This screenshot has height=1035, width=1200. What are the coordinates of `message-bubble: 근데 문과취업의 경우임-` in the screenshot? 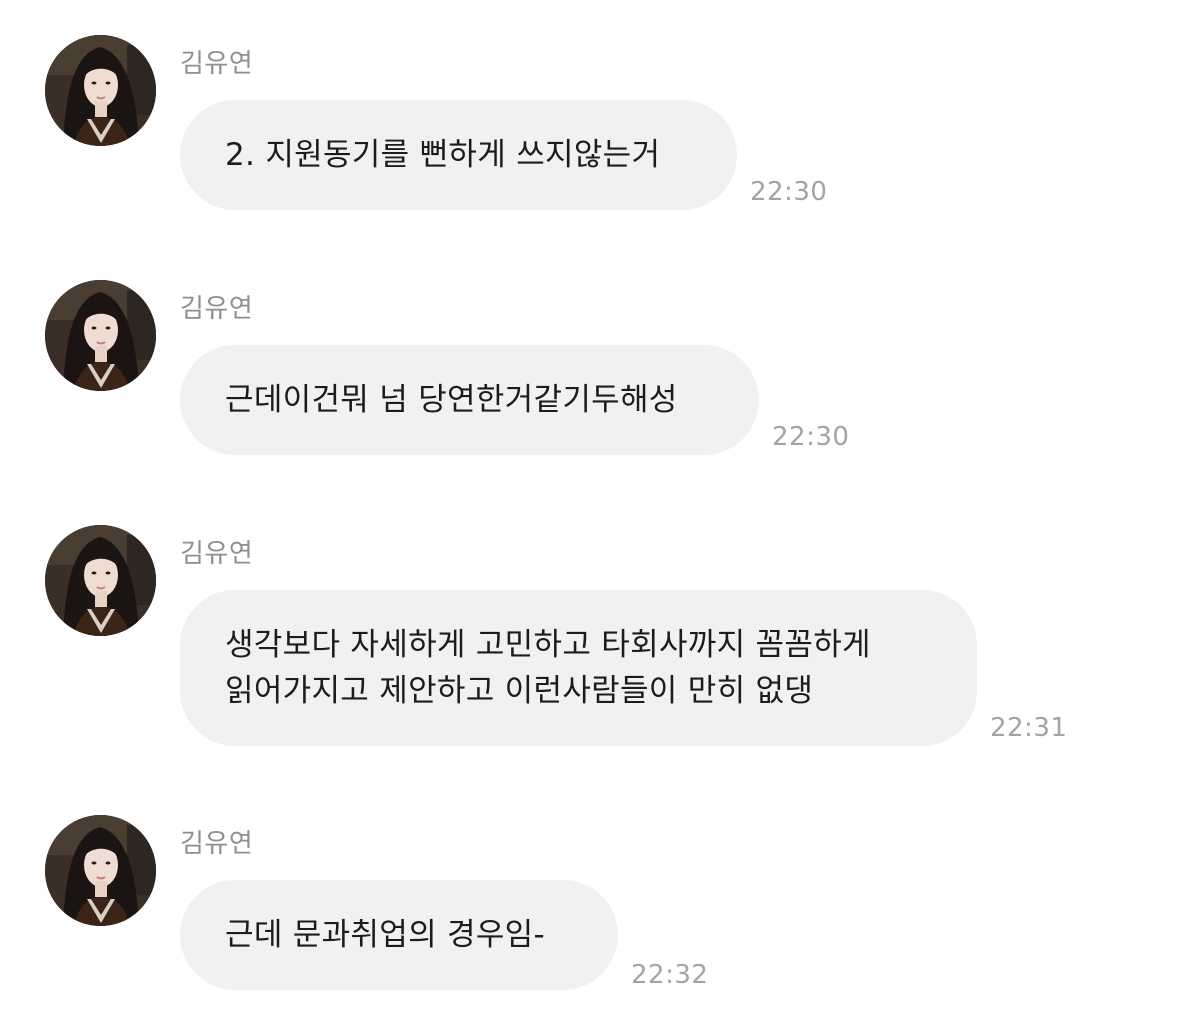 It's located at (399, 935).